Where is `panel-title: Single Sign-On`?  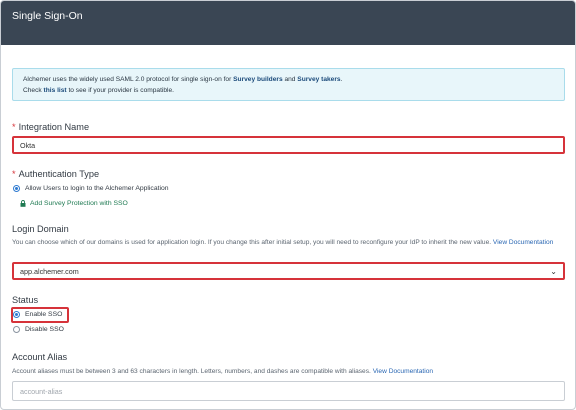
panel-title: Single Sign-On is located at coordinates (47, 16).